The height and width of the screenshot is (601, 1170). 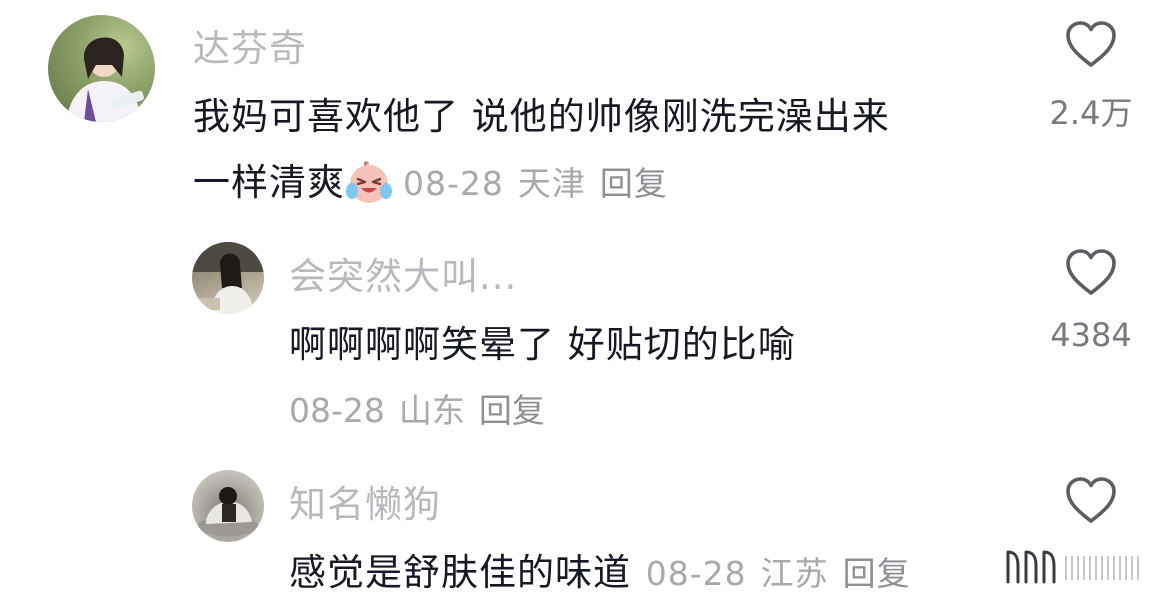 What do you see at coordinates (1056, 567) in the screenshot?
I see `watermark-logo` at bounding box center [1056, 567].